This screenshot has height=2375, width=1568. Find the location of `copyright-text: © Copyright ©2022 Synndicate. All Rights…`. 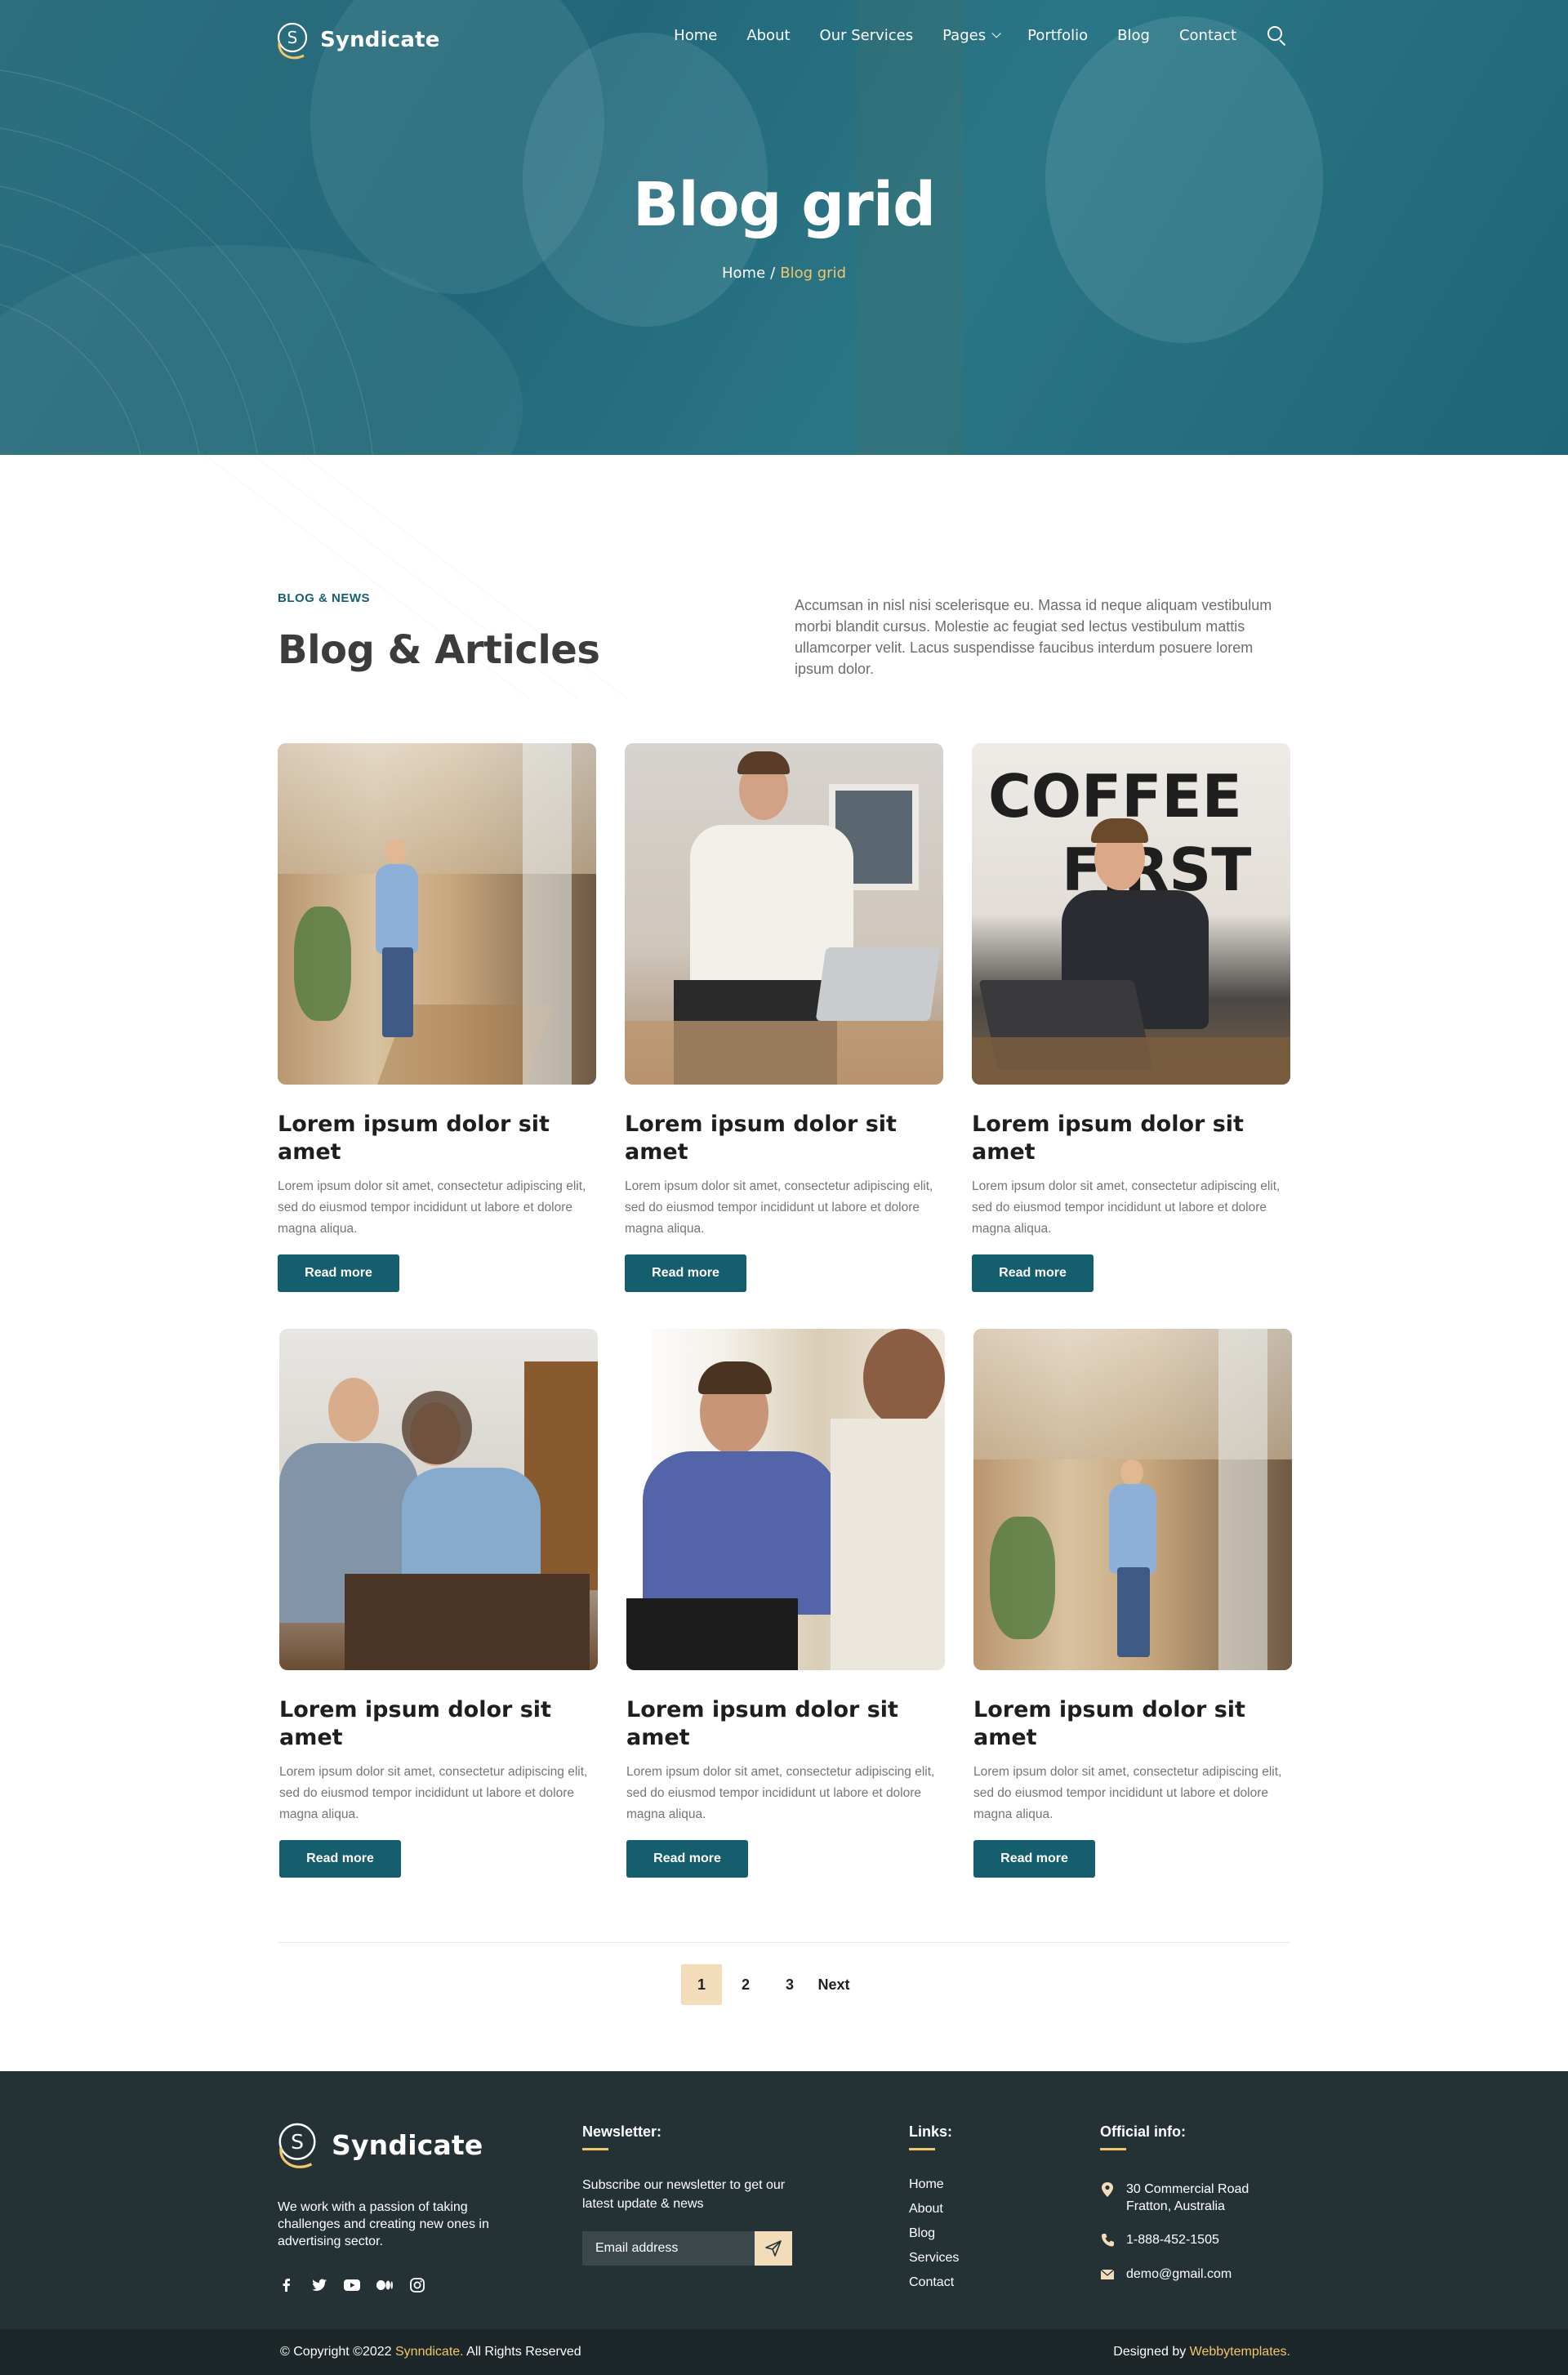

copyright-text: © Copyright ©2022 Synndicate. All Rights… is located at coordinates (430, 2352).